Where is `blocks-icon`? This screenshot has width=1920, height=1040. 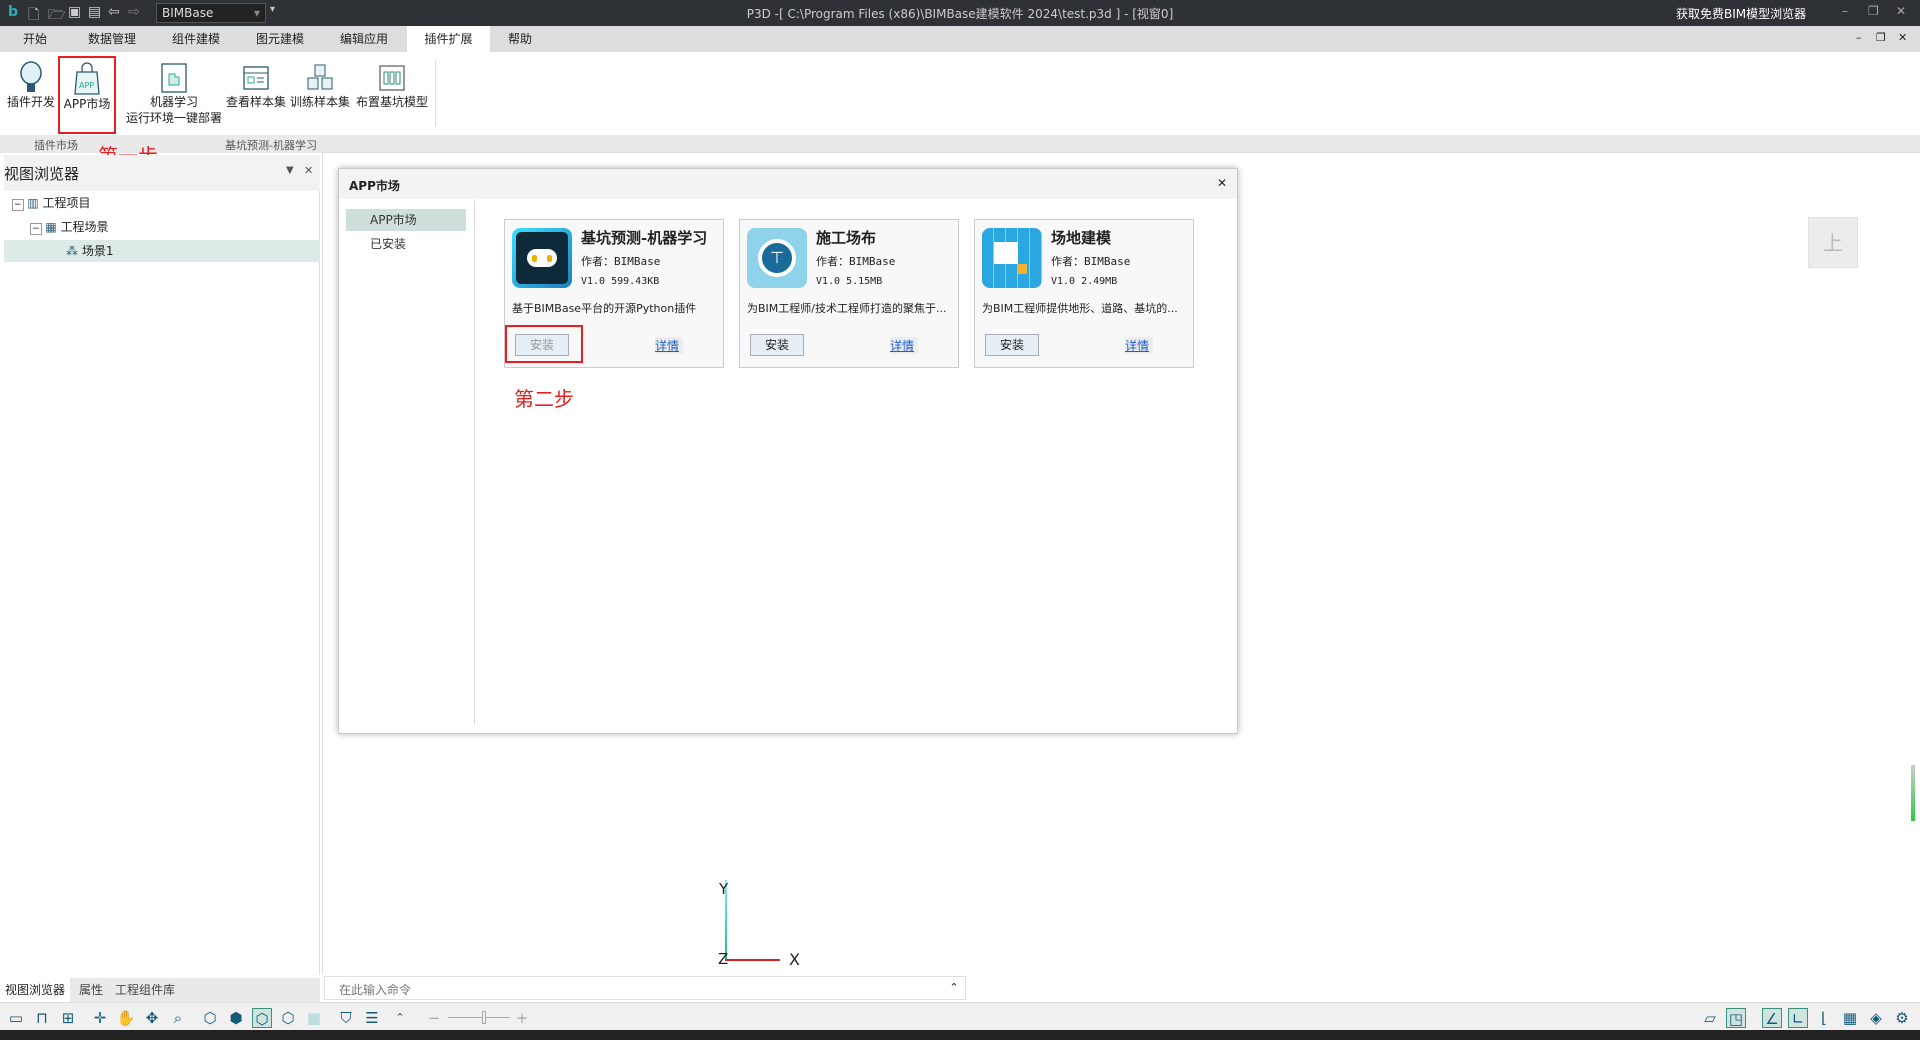 blocks-icon is located at coordinates (320, 77).